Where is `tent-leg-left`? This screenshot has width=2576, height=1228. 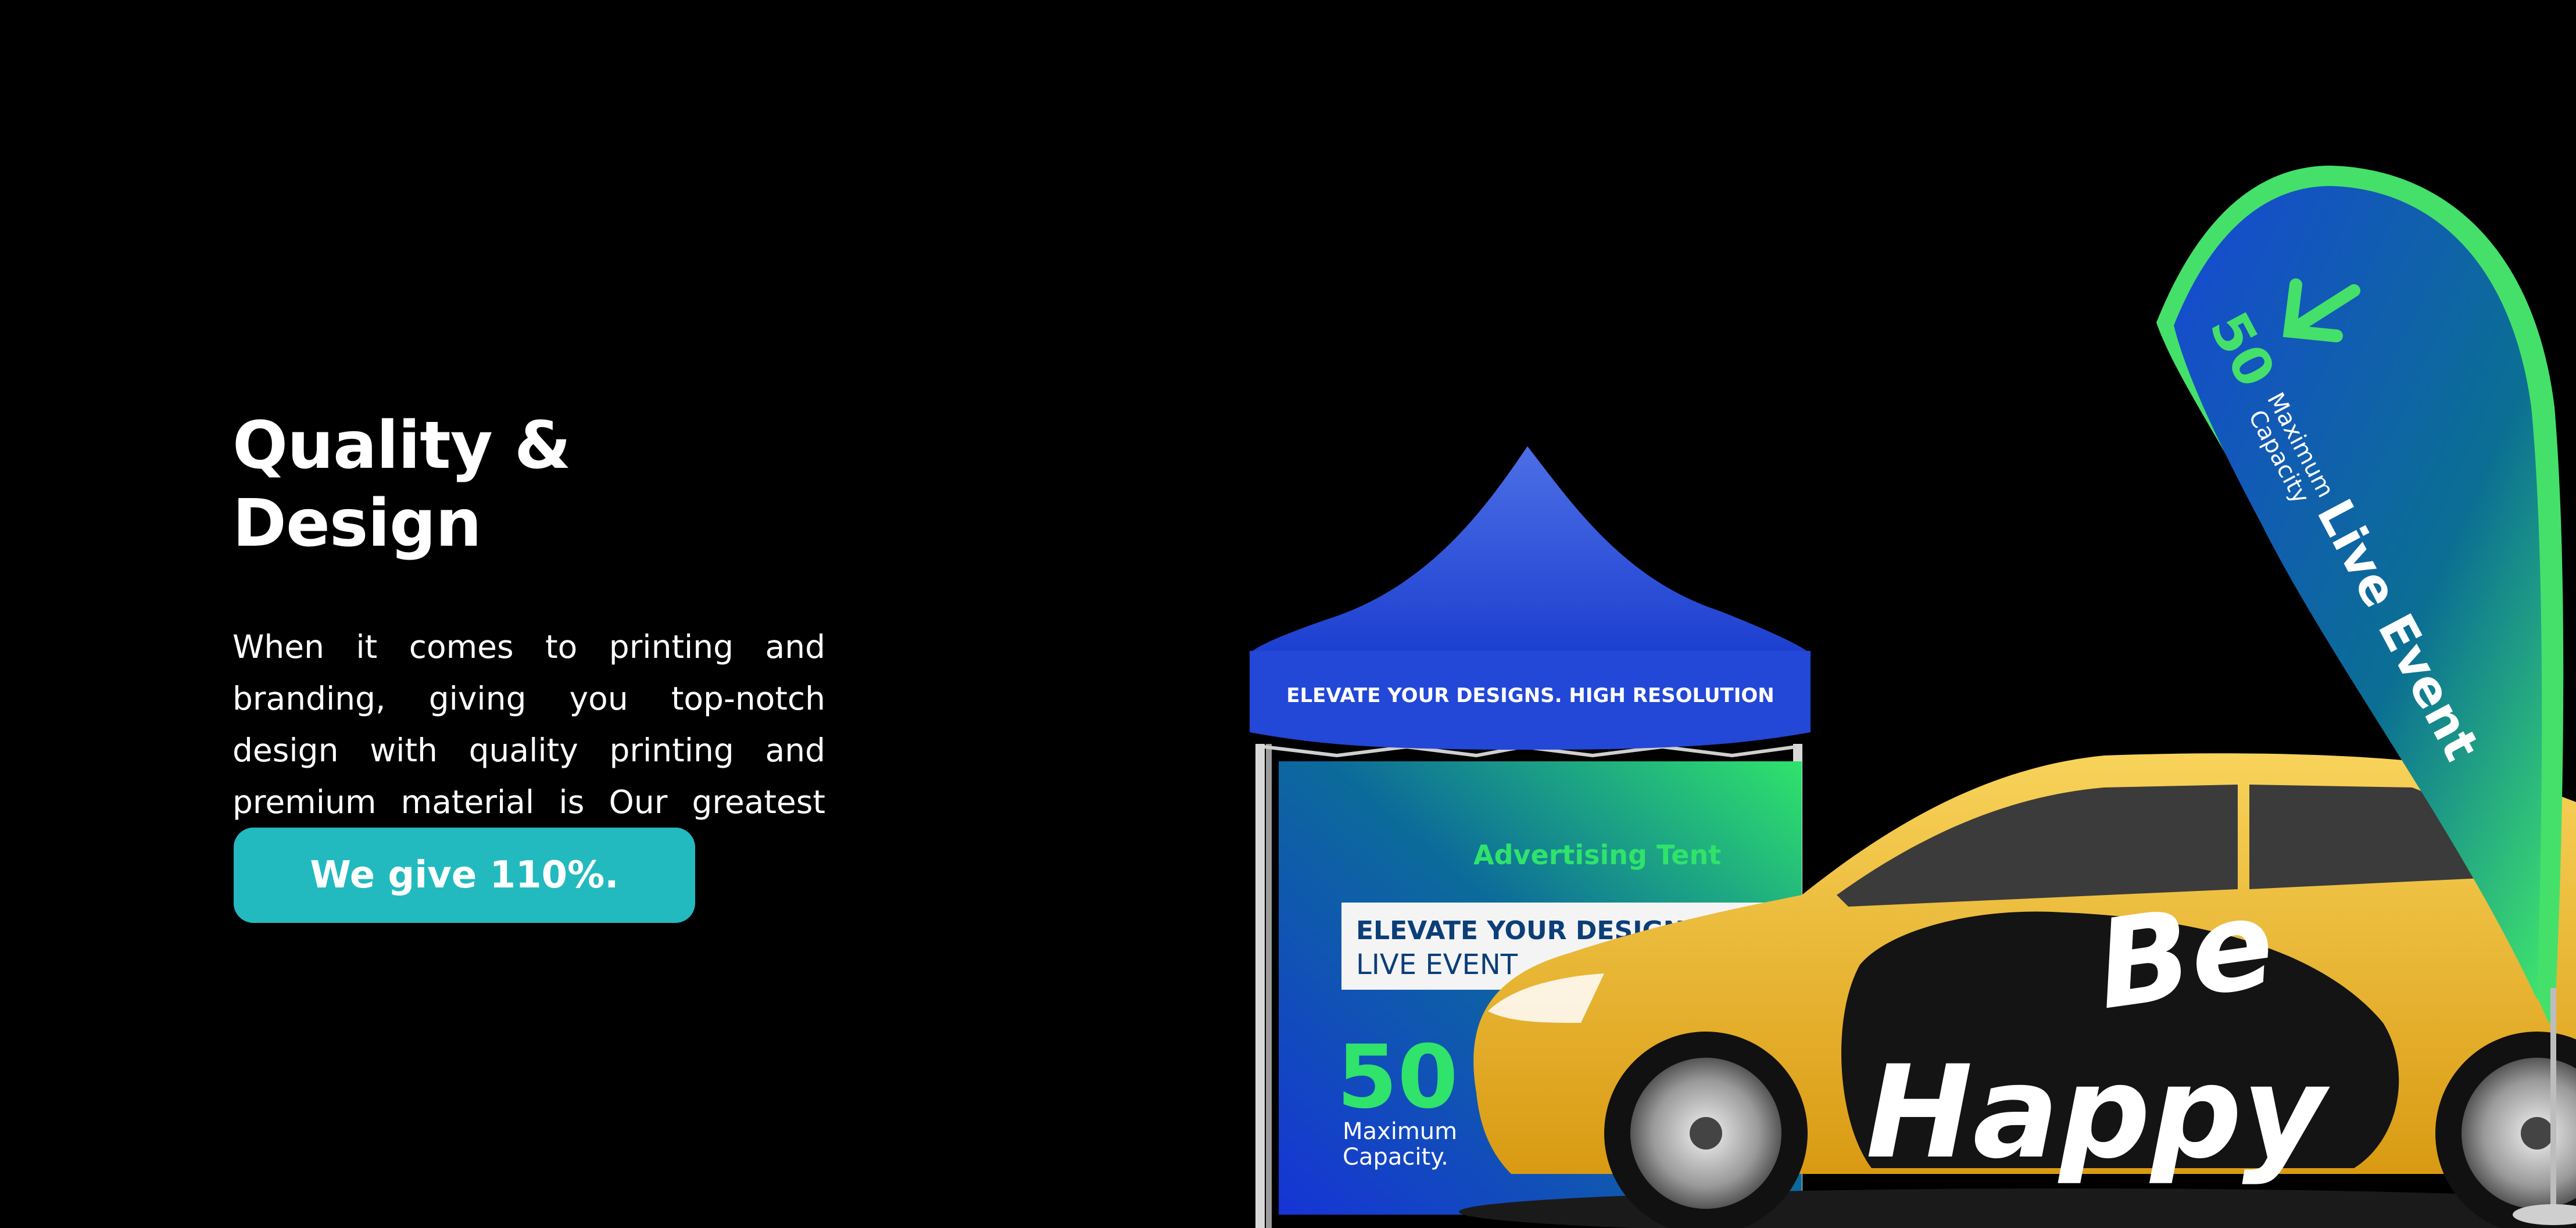
tent-leg-left is located at coordinates (1260, 986).